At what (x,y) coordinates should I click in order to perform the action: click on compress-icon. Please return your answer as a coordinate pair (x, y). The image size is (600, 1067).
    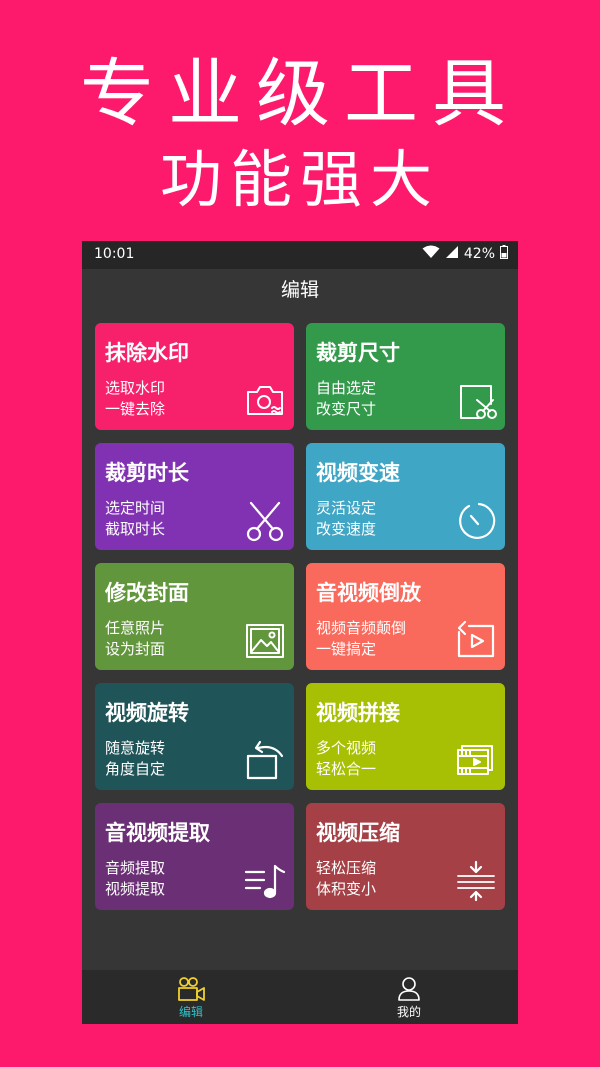
    Looking at the image, I should click on (476, 881).